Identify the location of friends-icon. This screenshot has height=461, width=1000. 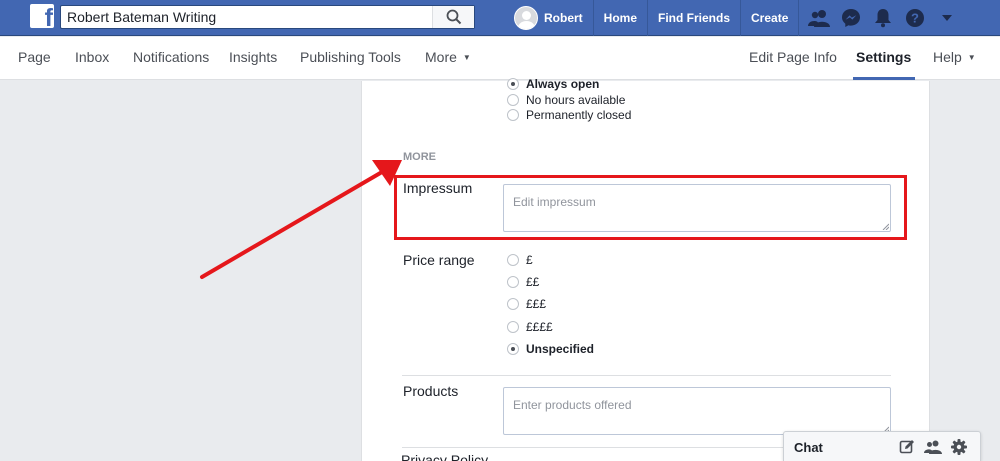
(933, 447).